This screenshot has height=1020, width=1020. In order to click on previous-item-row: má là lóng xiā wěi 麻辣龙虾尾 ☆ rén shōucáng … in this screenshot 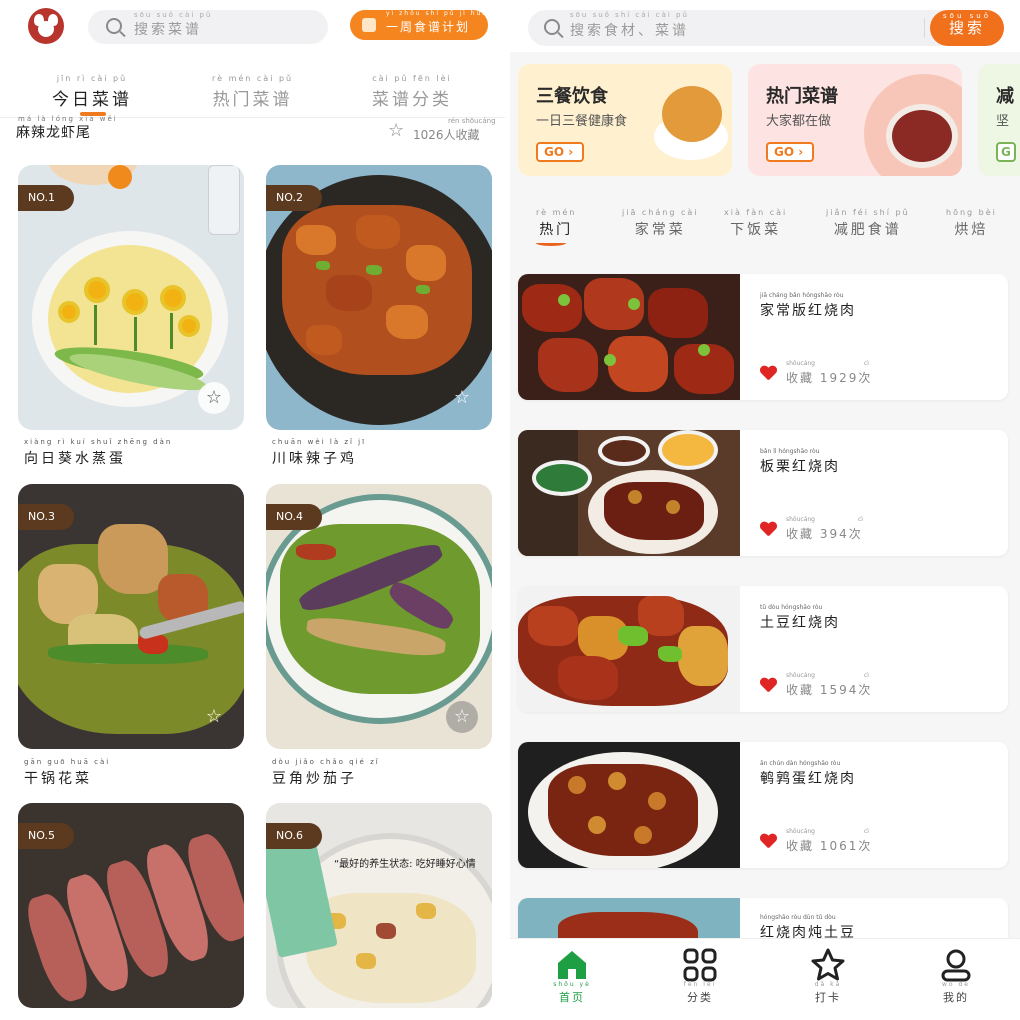, I will do `click(252, 131)`.